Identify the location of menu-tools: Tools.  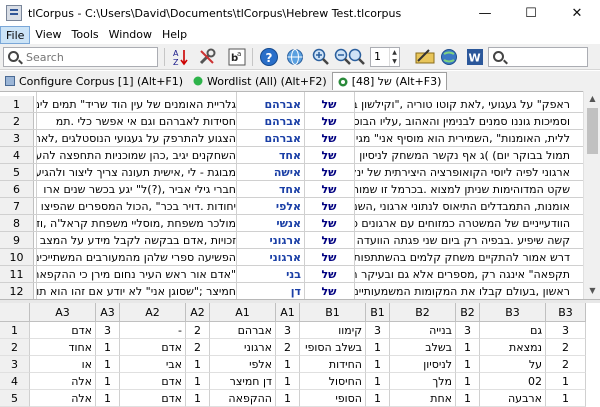
(85, 35).